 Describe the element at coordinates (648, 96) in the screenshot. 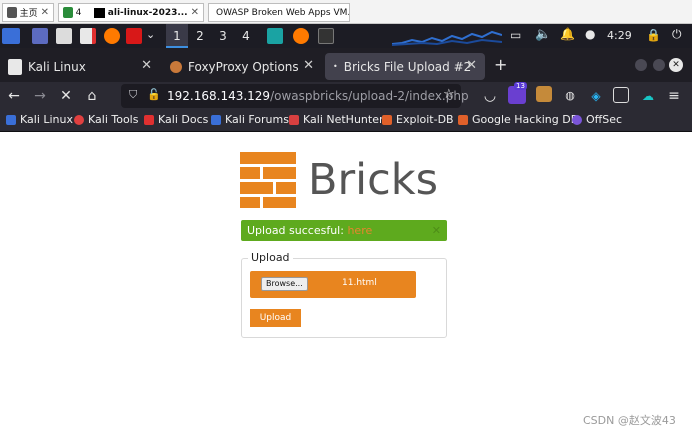

I see `cloud-icon: ☁` at that location.